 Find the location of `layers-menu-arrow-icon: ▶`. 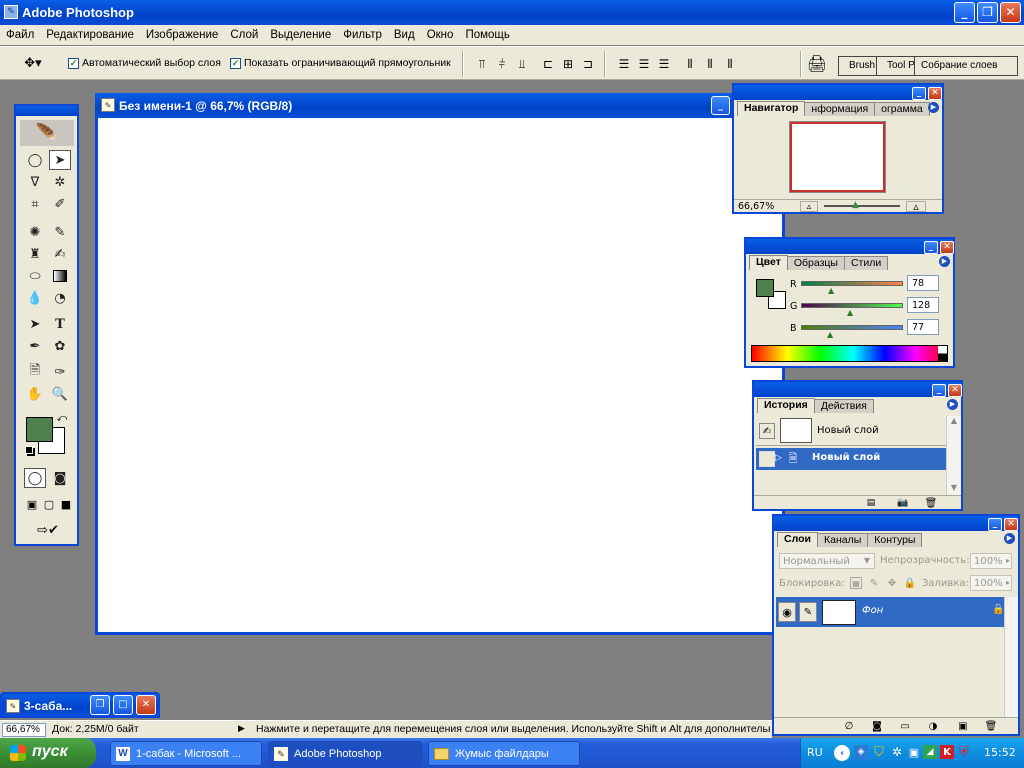

layers-menu-arrow-icon: ▶ is located at coordinates (1009, 538).